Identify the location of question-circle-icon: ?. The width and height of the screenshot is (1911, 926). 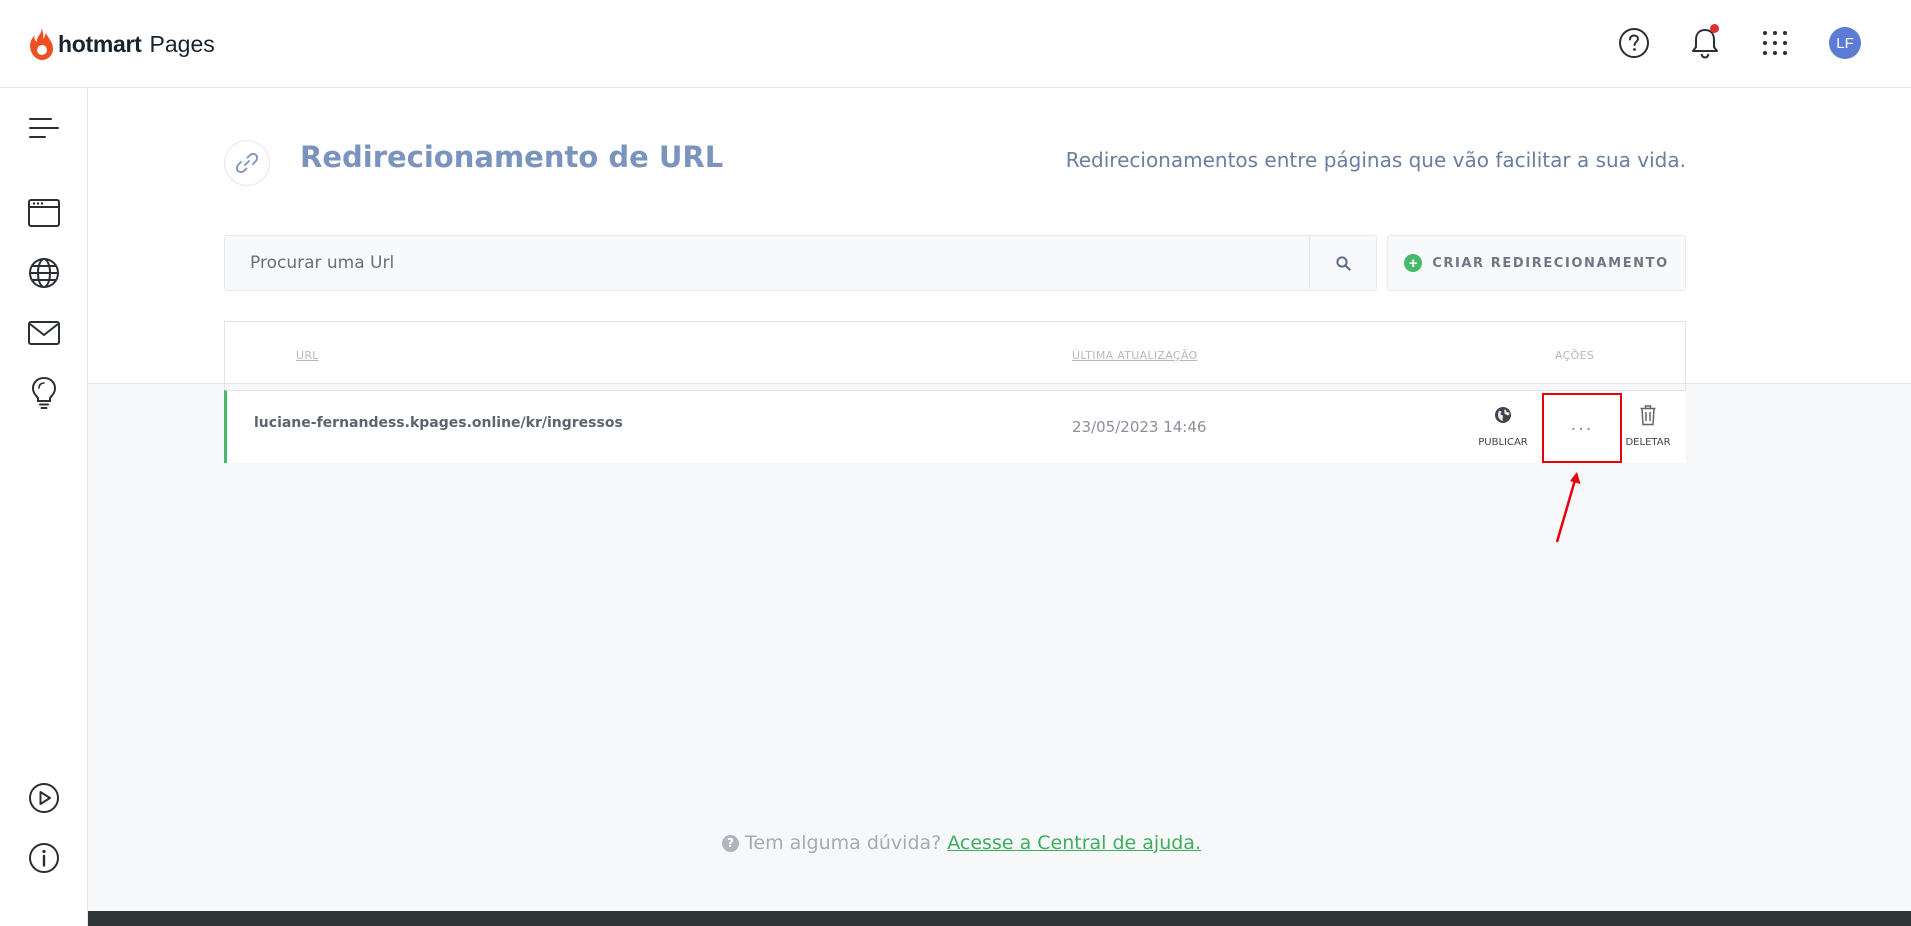
(730, 843).